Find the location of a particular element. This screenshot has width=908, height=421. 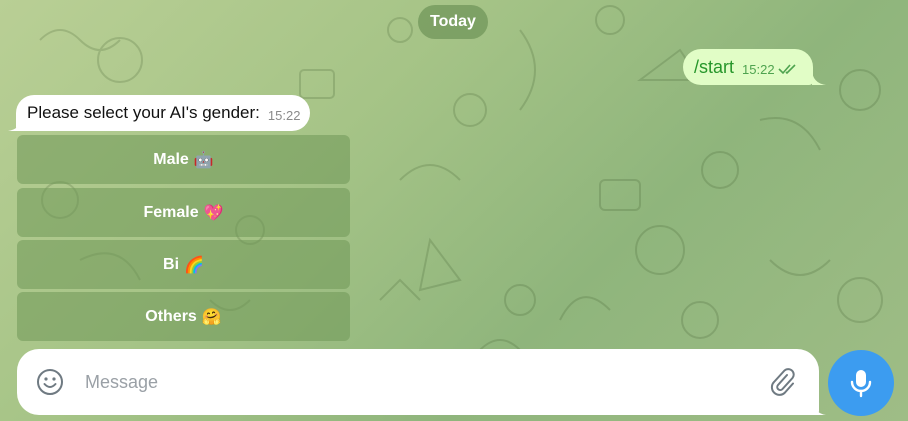

date-divider: Today is located at coordinates (453, 22).